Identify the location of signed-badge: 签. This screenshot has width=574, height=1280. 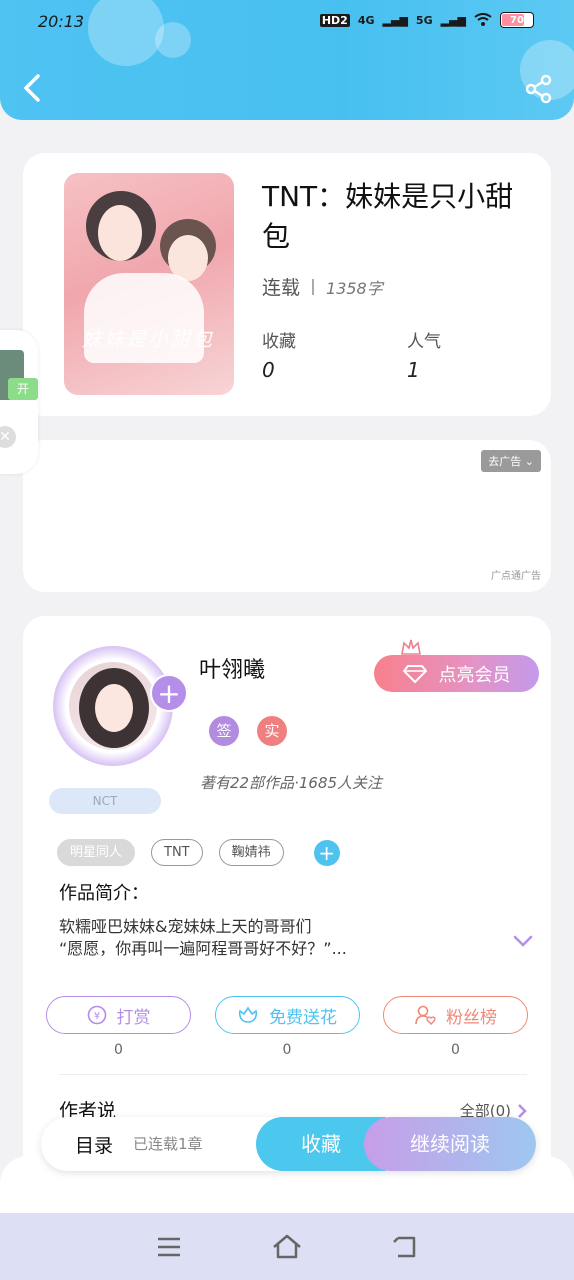
(224, 731).